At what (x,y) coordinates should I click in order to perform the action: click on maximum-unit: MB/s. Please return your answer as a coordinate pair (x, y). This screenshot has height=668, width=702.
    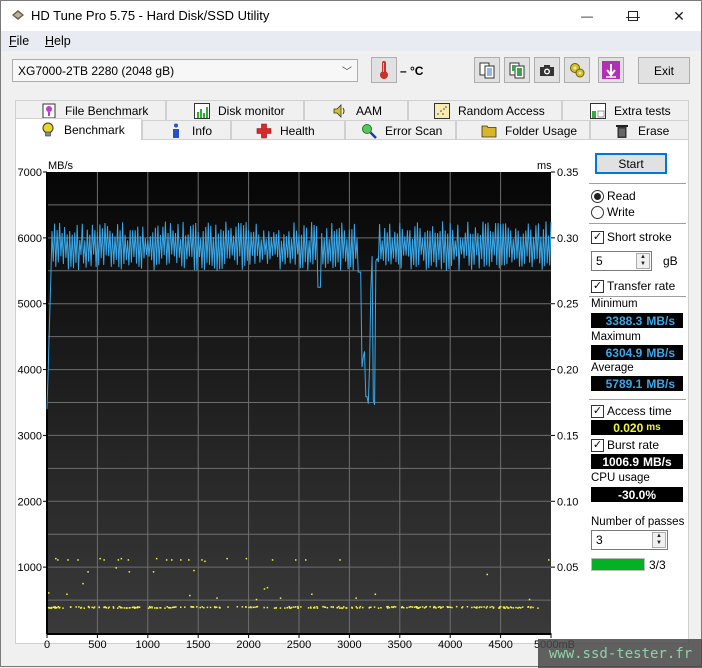
    Looking at the image, I should click on (660, 352).